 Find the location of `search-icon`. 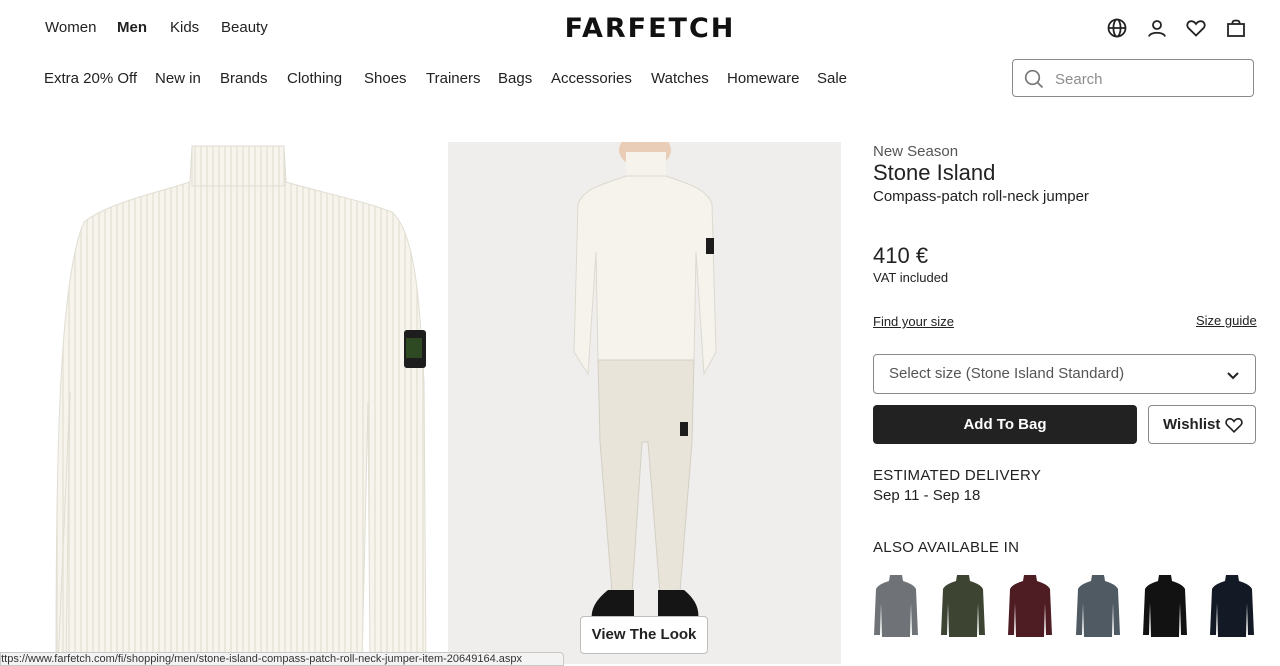

search-icon is located at coordinates (1034, 81).